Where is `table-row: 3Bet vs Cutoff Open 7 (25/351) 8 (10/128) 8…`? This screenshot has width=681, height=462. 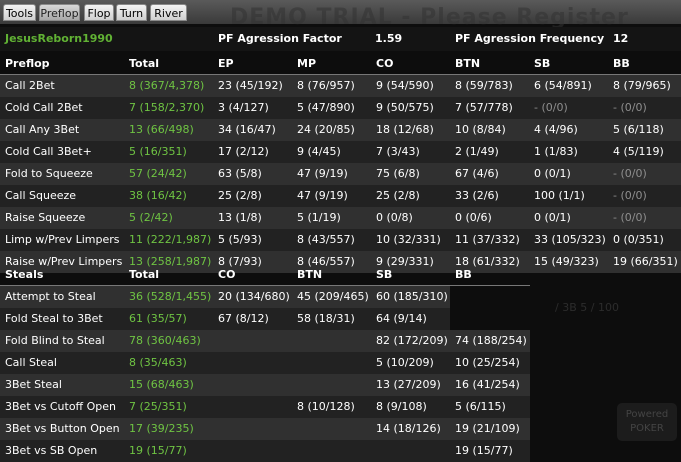
table-row: 3Bet vs Cutoff Open 7 (25/351) 8 (10/128) 8… is located at coordinates (265, 407).